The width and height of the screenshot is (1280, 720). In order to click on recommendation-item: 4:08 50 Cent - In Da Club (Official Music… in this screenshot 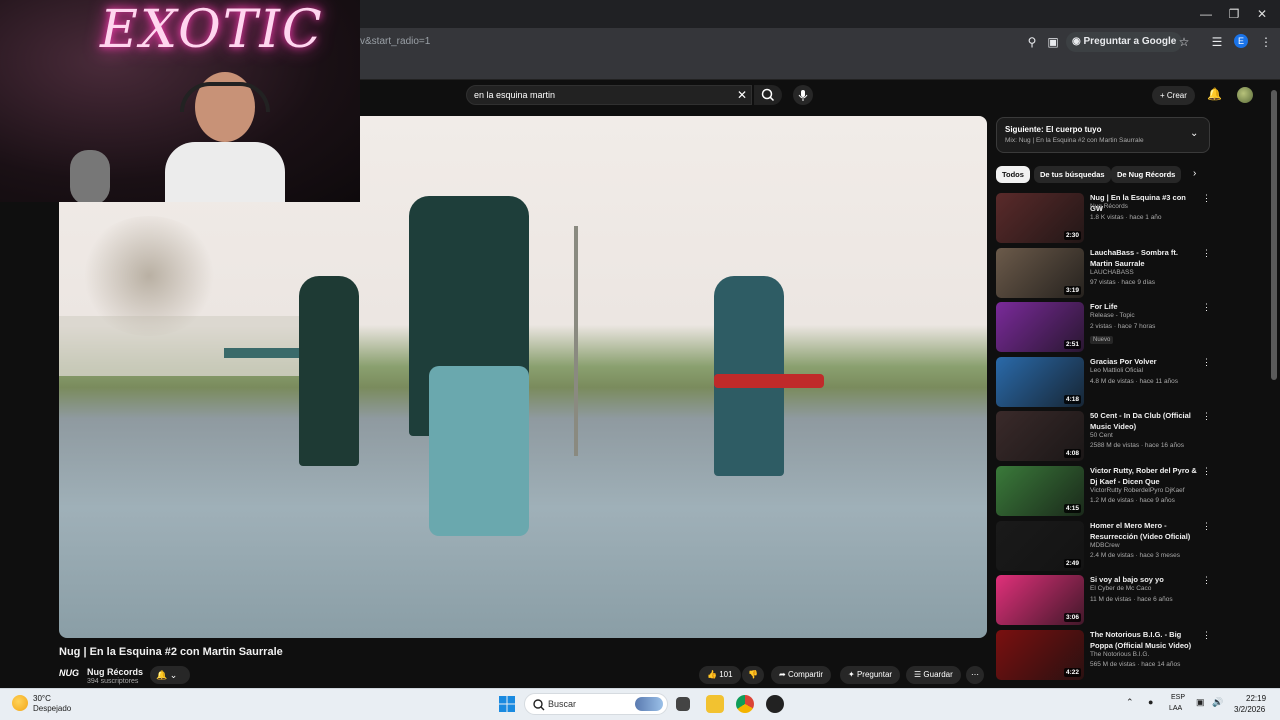, I will do `click(1104, 436)`.